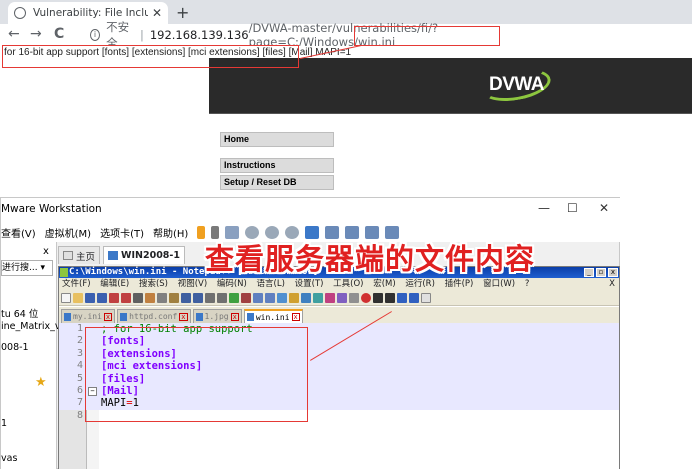  What do you see at coordinates (318, 297) in the screenshot?
I see `lang-define-icon` at bounding box center [318, 297].